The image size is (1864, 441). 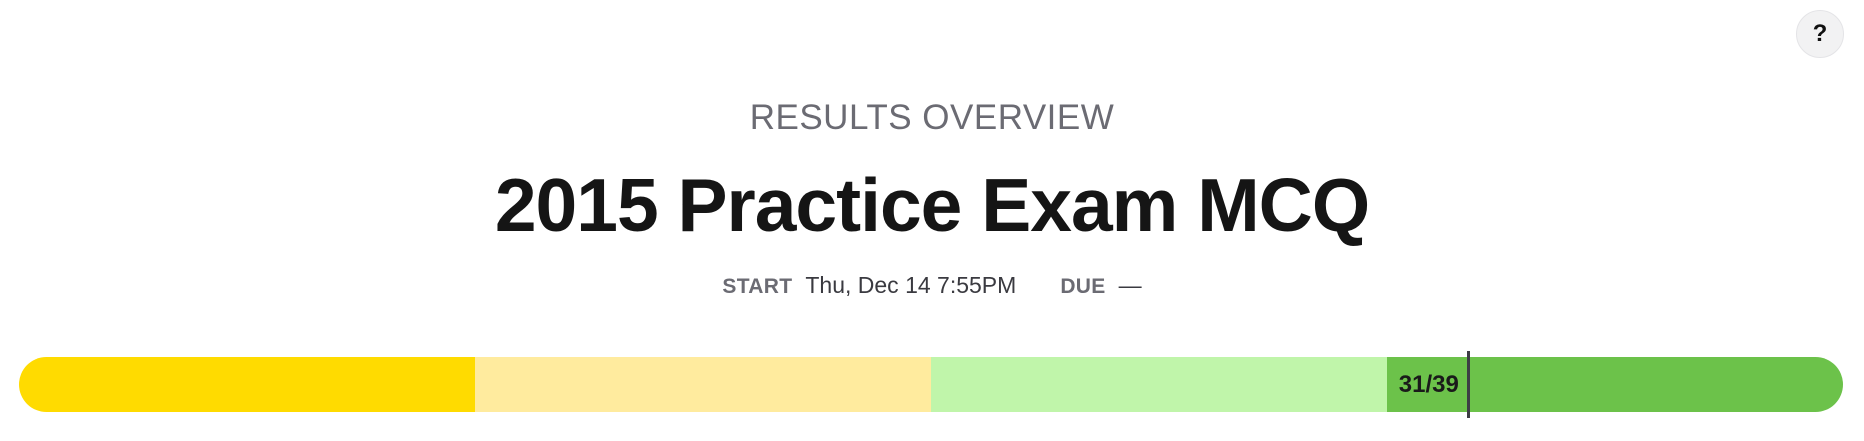 I want to click on help-button: ?, so click(x=1820, y=34).